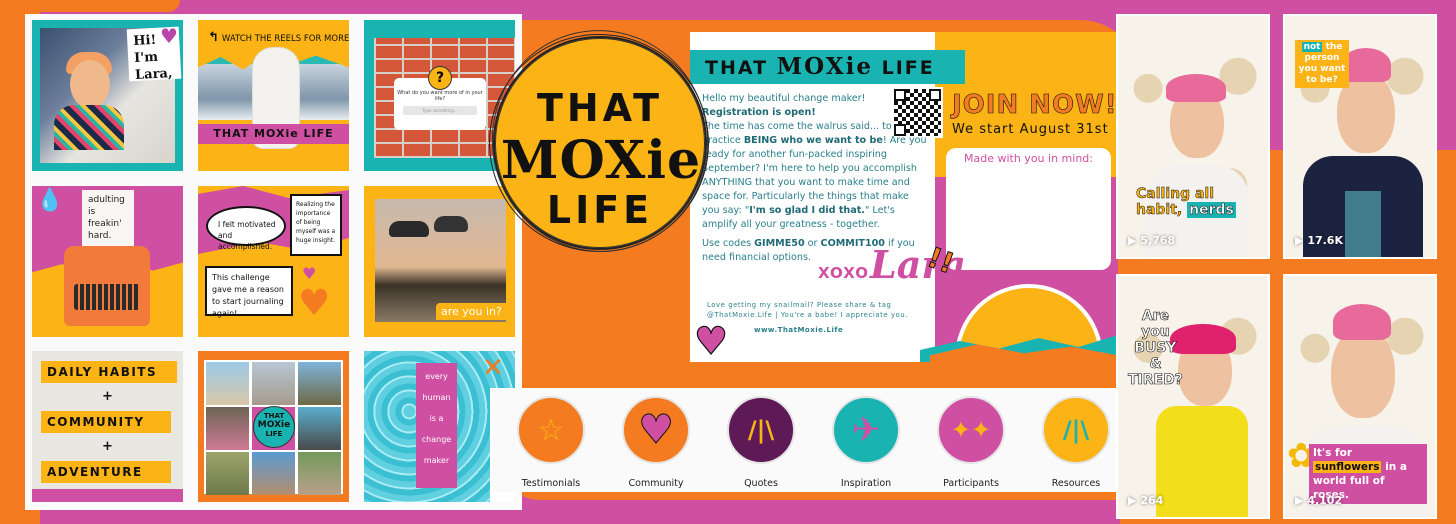 The width and height of the screenshot is (1456, 524). Describe the element at coordinates (273, 134) in the screenshot. I see `moxie-band: THAT MOXie LIFE` at that location.